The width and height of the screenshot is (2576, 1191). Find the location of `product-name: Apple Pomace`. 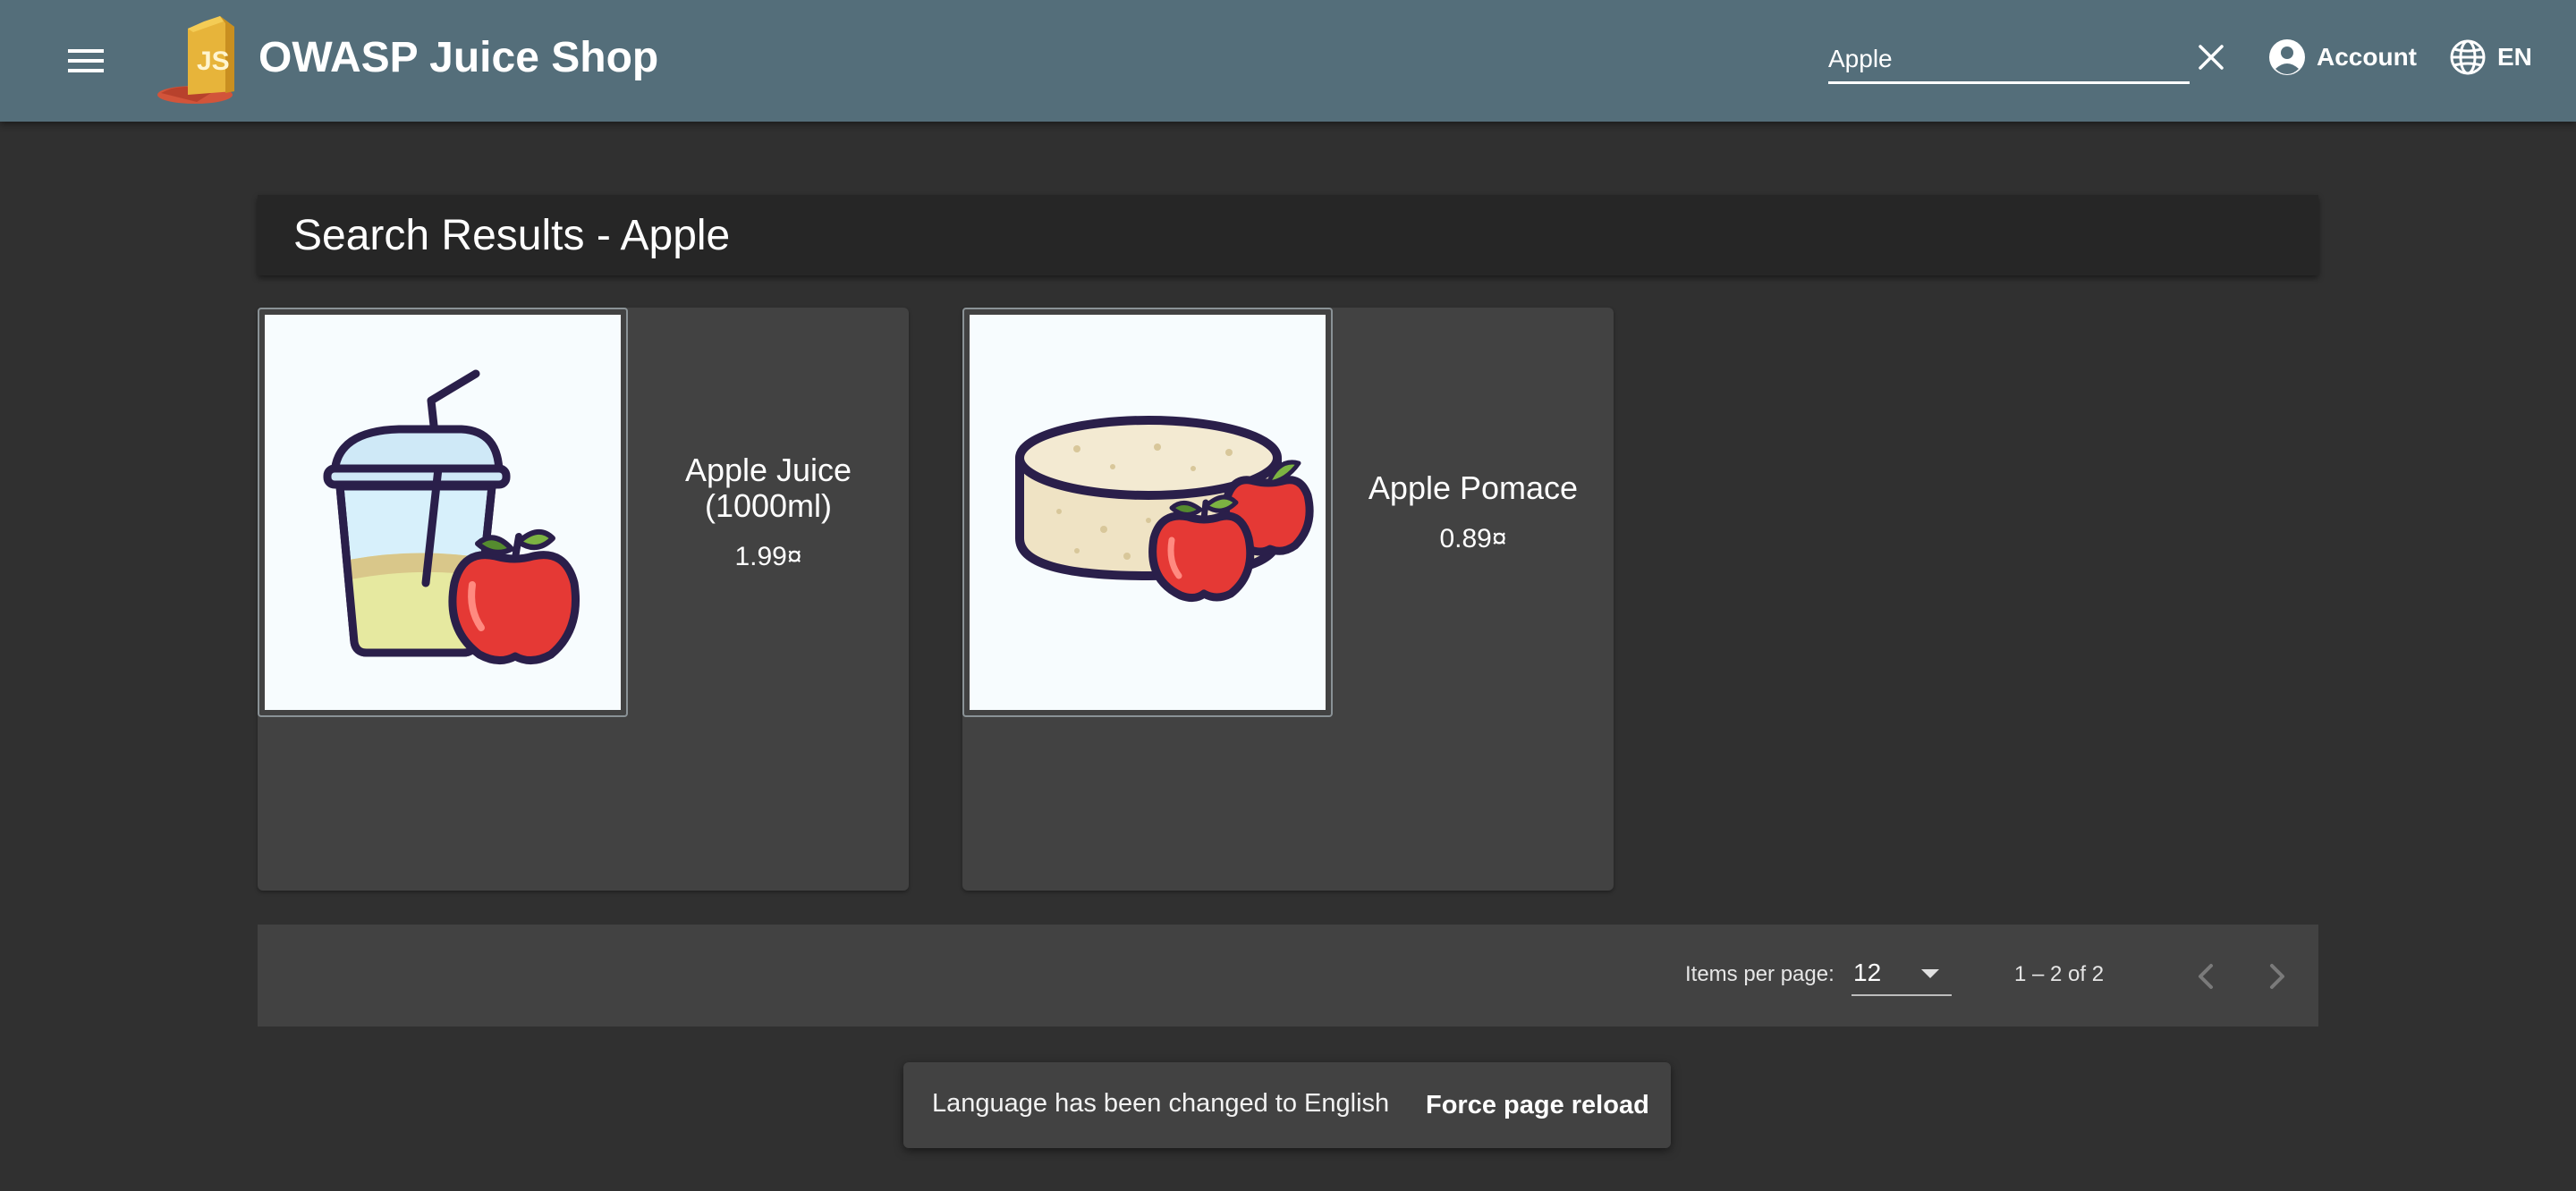

product-name: Apple Pomace is located at coordinates (1473, 487).